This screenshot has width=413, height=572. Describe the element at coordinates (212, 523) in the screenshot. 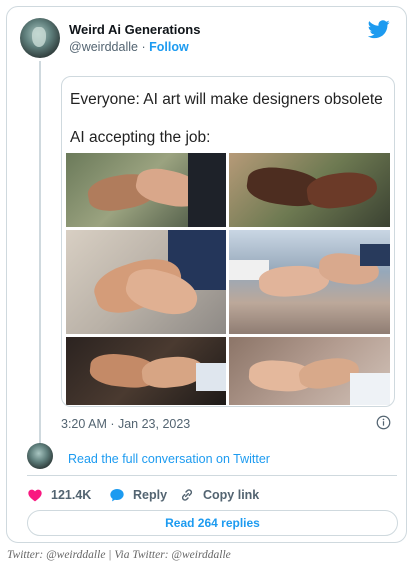

I see `read-replies-button: Read 264 replies` at that location.